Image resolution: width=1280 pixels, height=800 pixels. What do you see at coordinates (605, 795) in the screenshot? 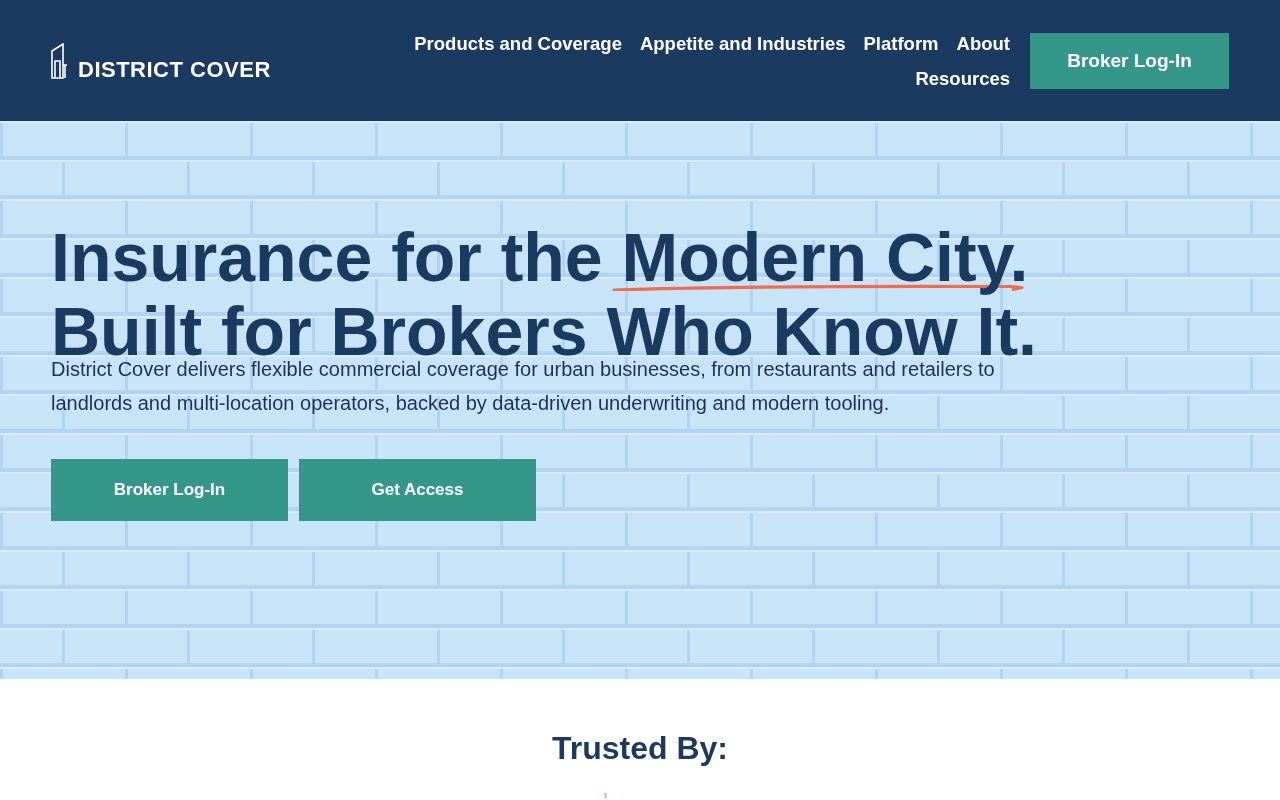
I see `cropped-logo` at bounding box center [605, 795].